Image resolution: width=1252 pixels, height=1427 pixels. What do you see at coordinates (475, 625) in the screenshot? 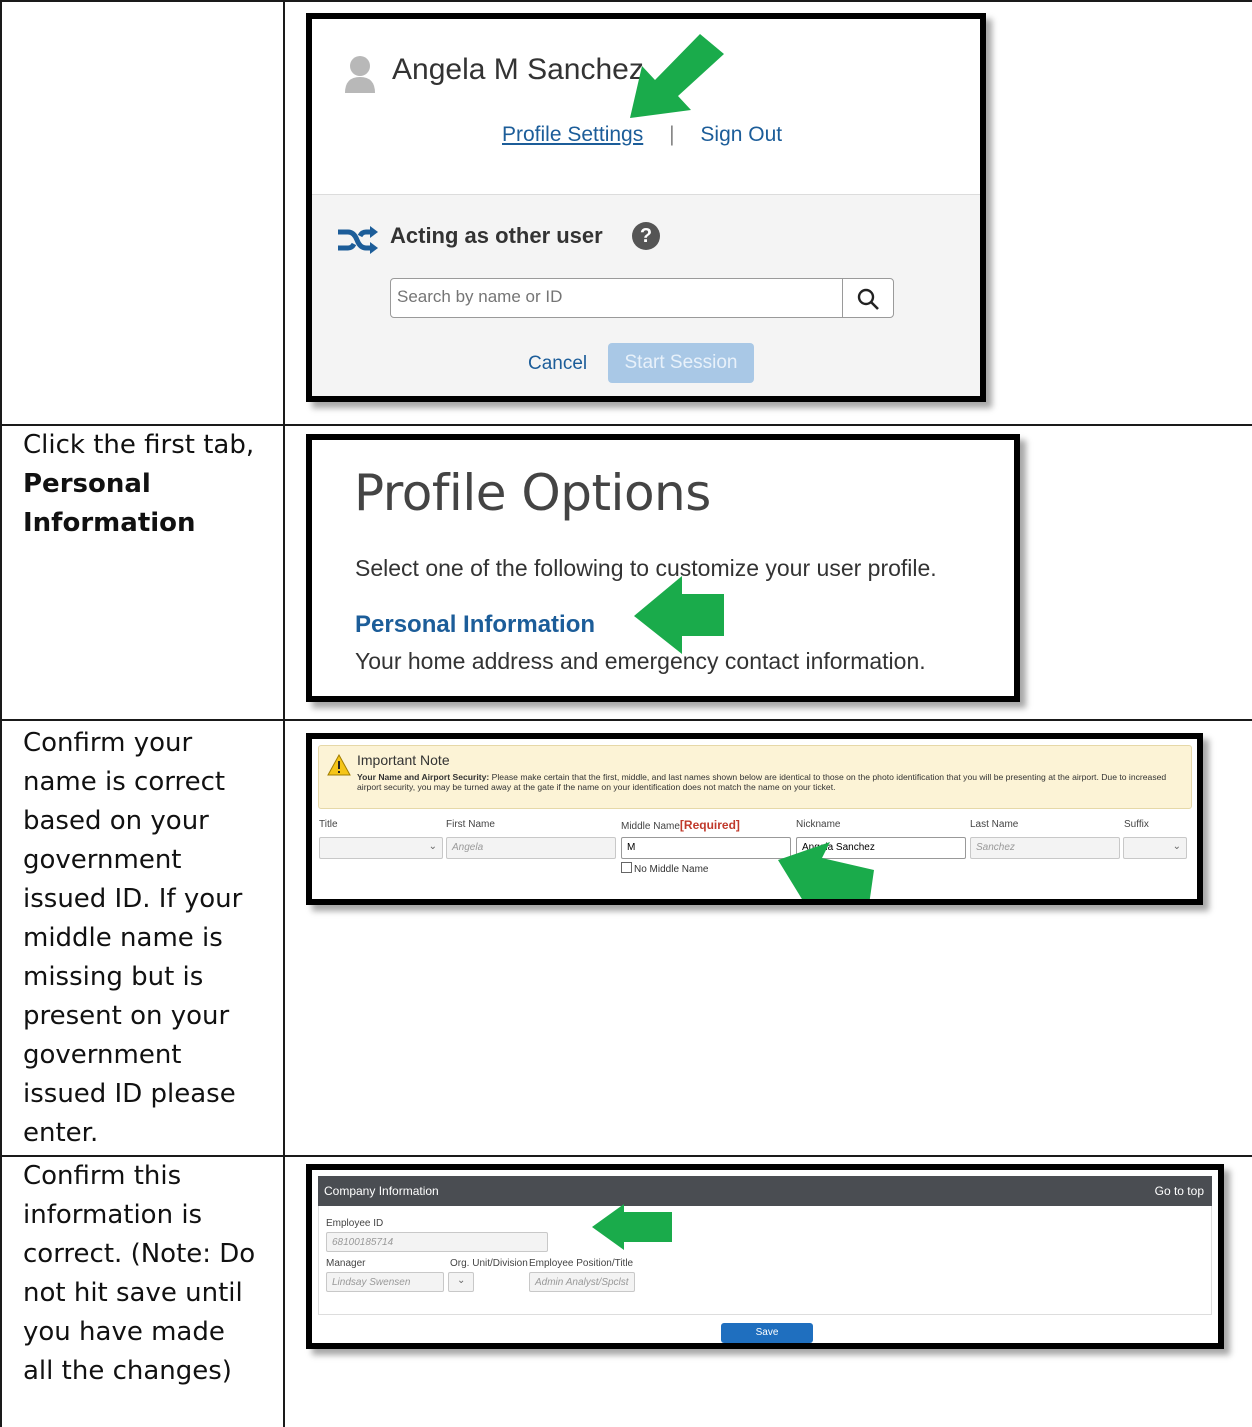
I see `personal-information-link: Personal Information` at bounding box center [475, 625].